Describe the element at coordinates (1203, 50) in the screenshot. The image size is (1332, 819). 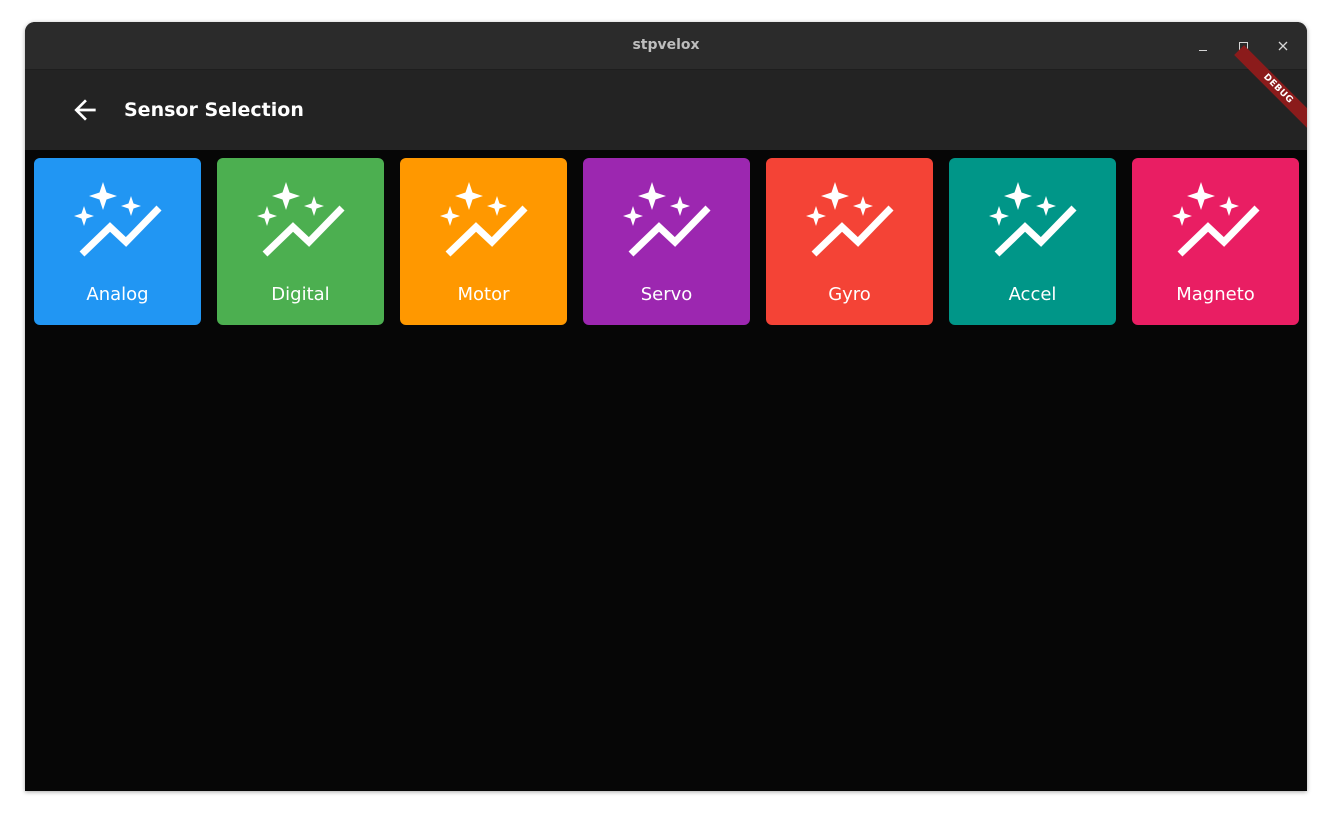
I see `minimize-icon` at that location.